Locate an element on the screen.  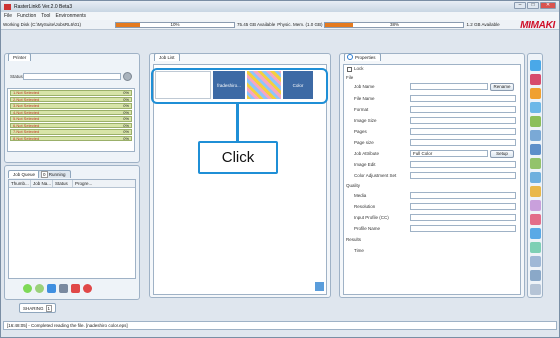
scroll-corner-icon is located at coordinates (319, 286).